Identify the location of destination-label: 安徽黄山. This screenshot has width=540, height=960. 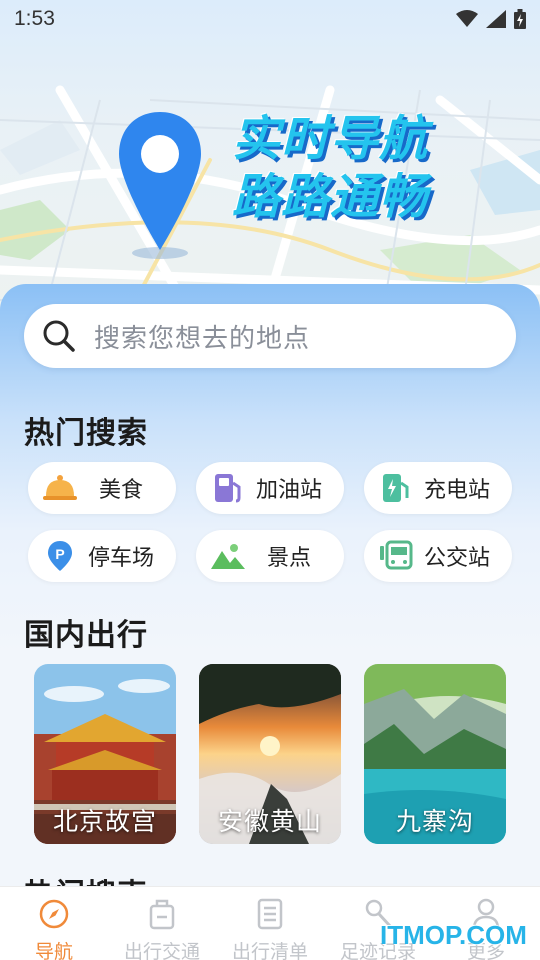
(269, 821).